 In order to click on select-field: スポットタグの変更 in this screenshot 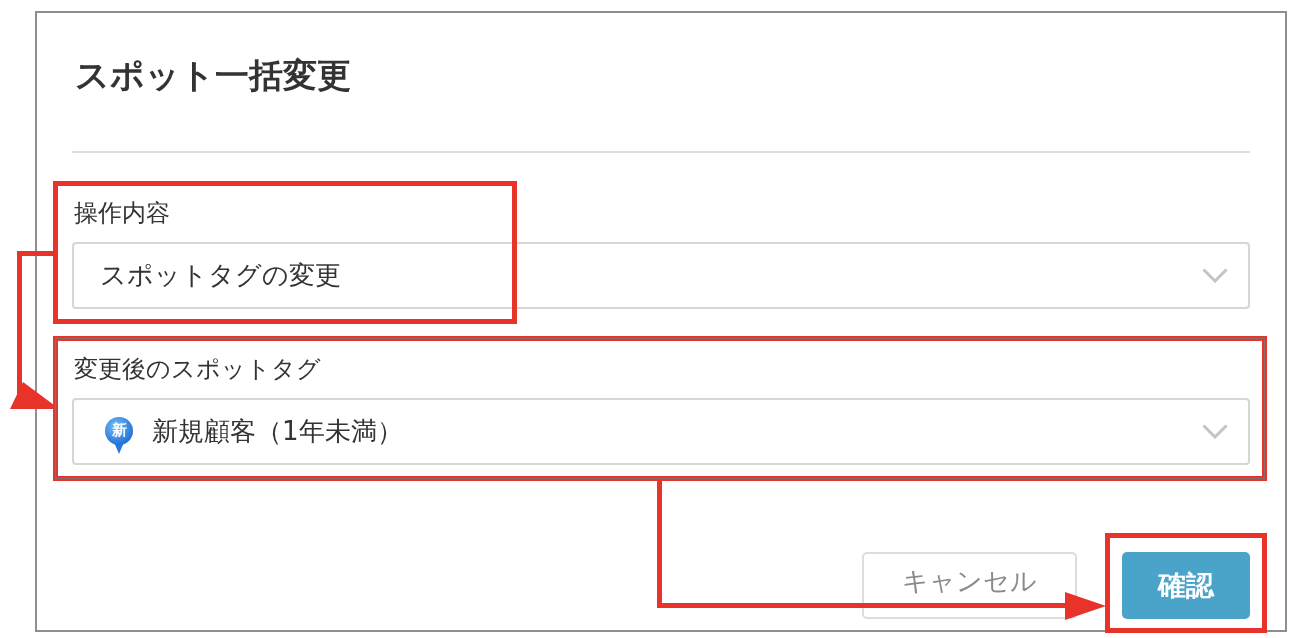, I will do `click(661, 275)`.